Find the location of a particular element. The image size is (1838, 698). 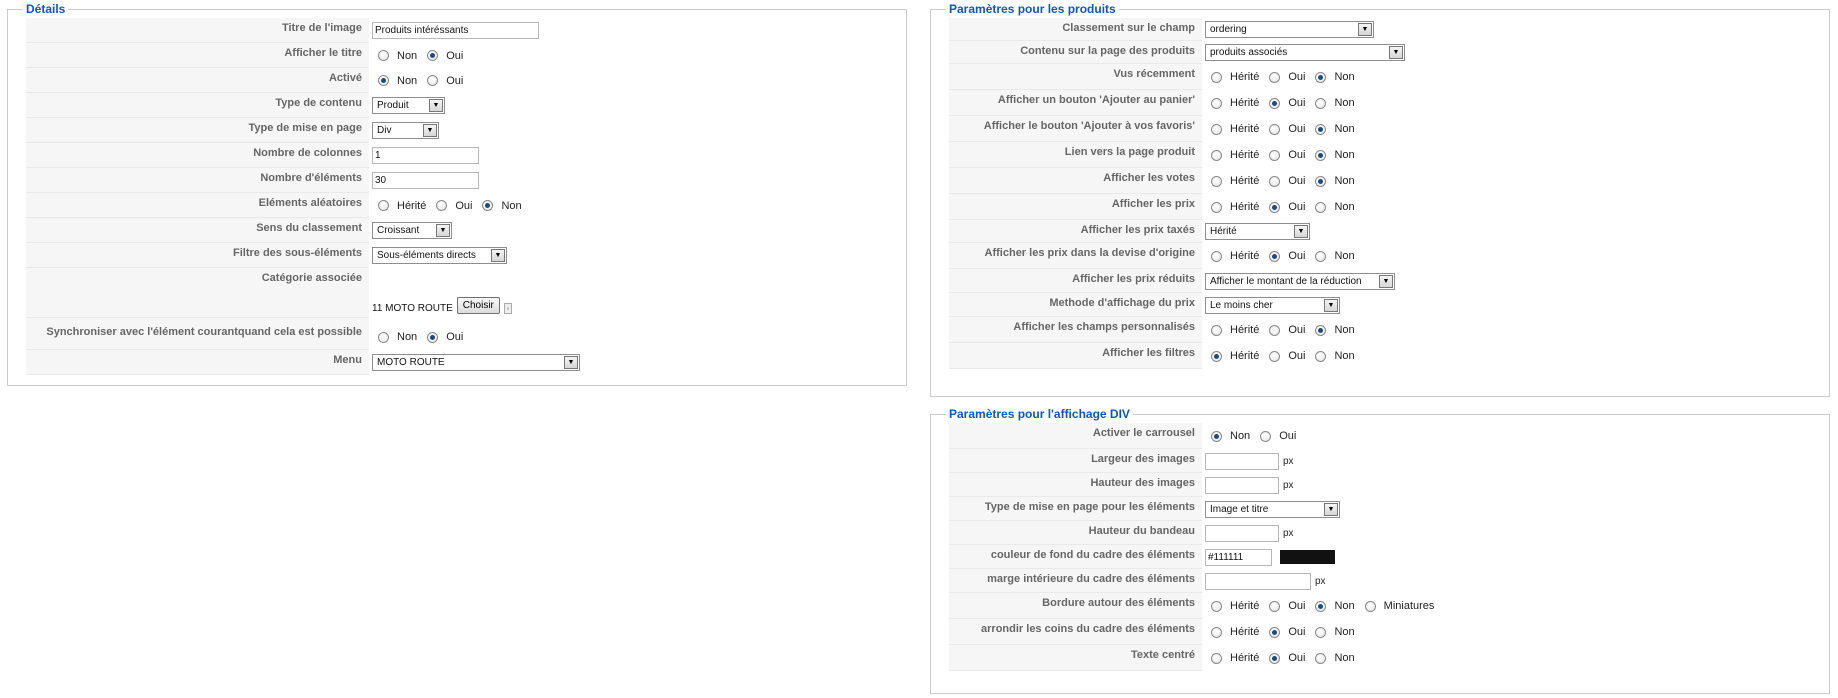

label-filtre-sous-elements: Filtre des sous-éléments is located at coordinates (197, 255).